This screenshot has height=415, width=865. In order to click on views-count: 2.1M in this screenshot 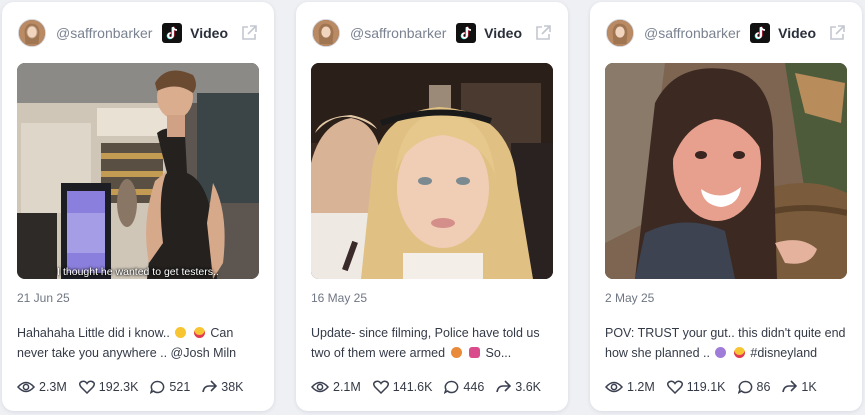, I will do `click(347, 387)`.